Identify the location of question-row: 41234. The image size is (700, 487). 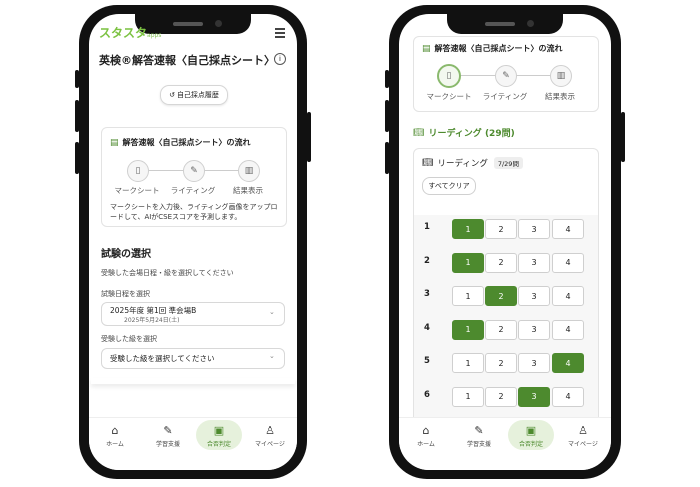
(506, 329).